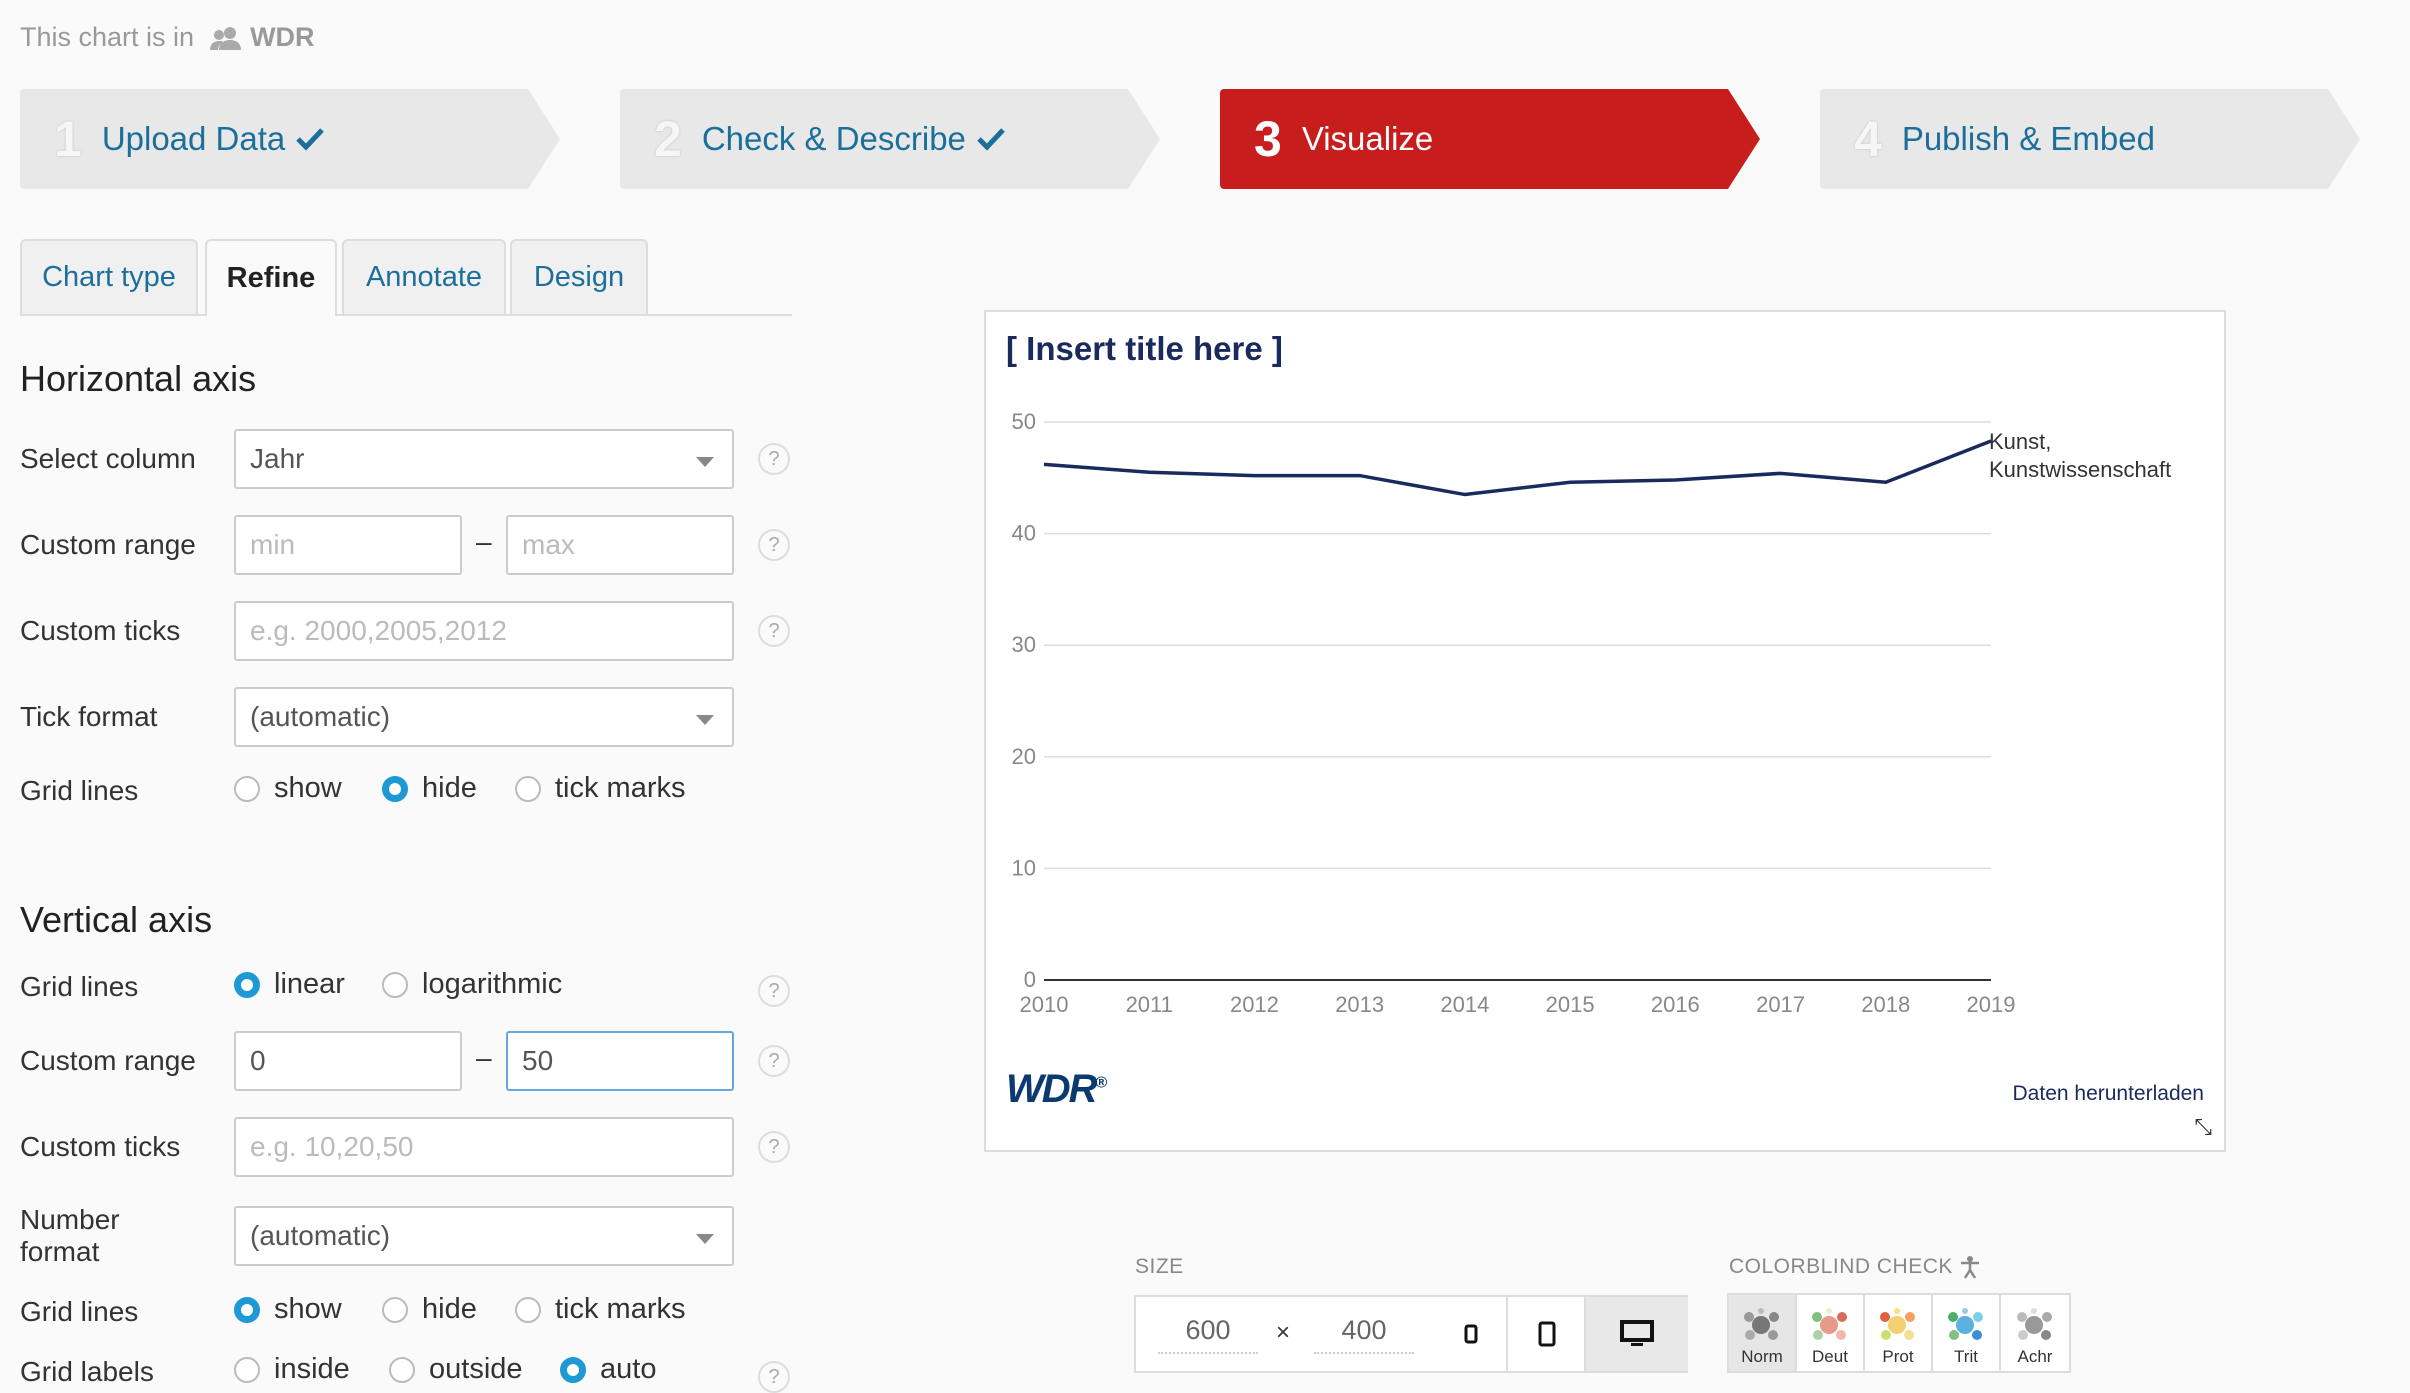 The image size is (2410, 1393). I want to click on x-custom-ticks-input: e.g. 2000,2005,2012, so click(484, 631).